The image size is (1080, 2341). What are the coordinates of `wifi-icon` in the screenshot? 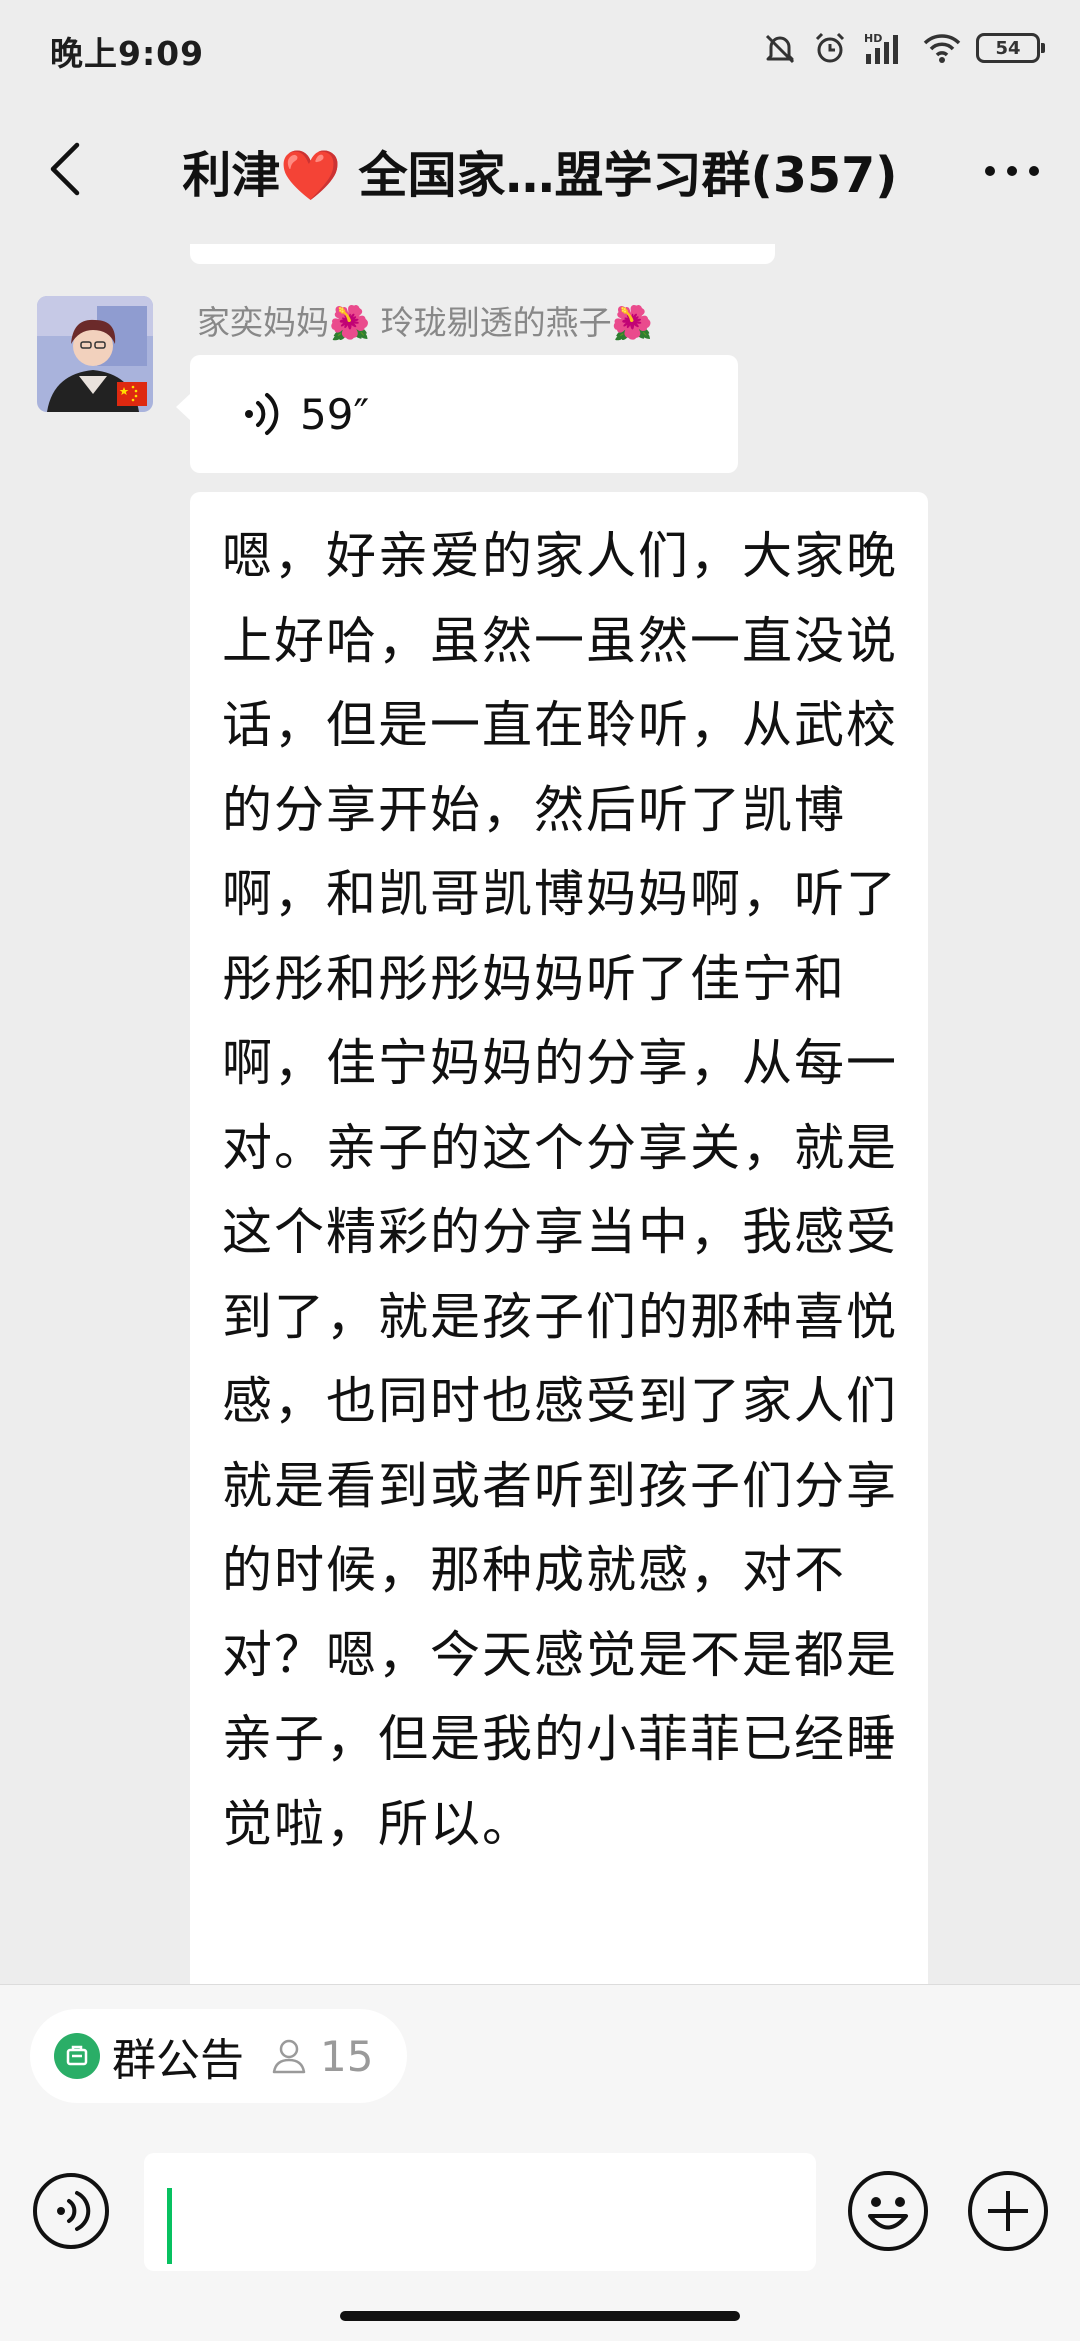 It's located at (942, 48).